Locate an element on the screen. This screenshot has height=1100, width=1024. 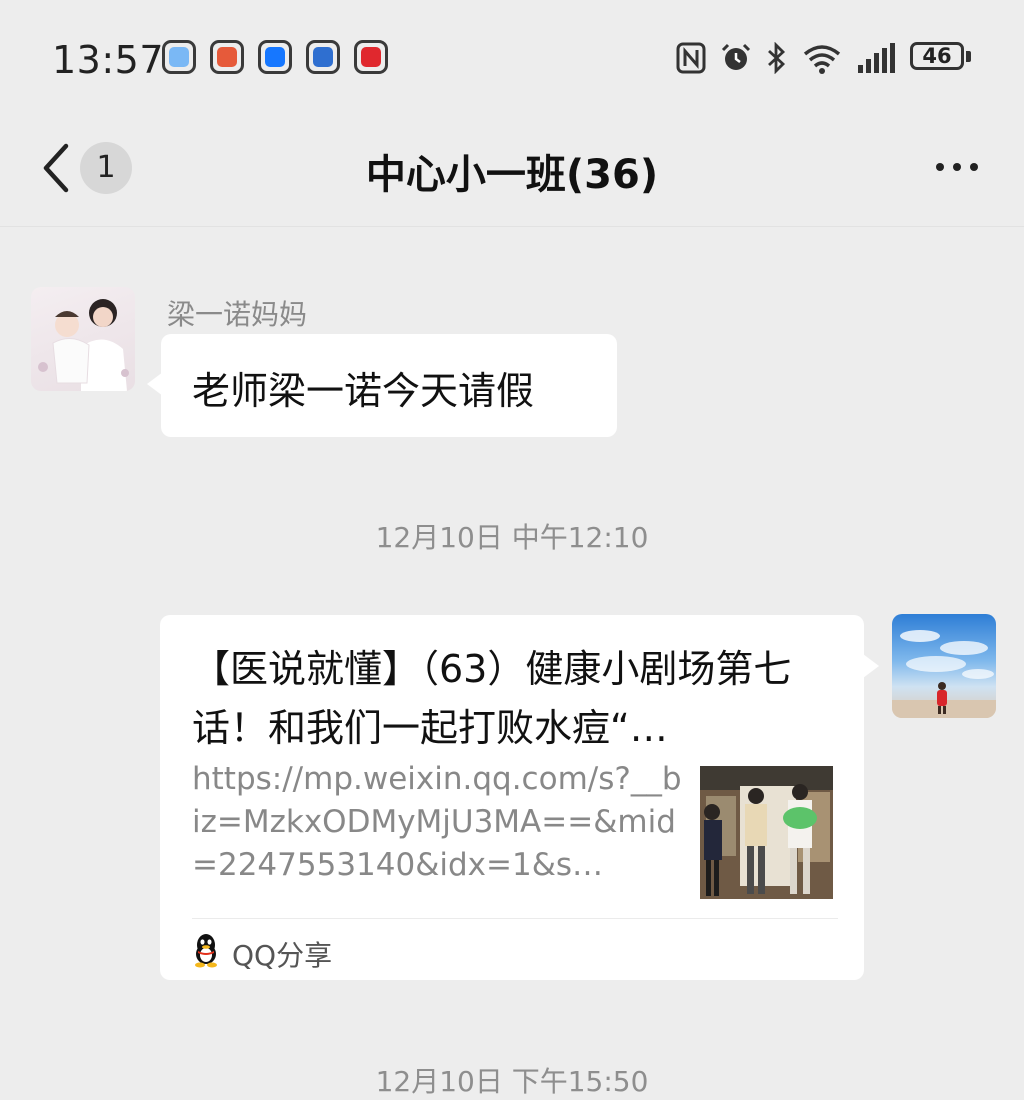
my-avatar is located at coordinates (944, 666).